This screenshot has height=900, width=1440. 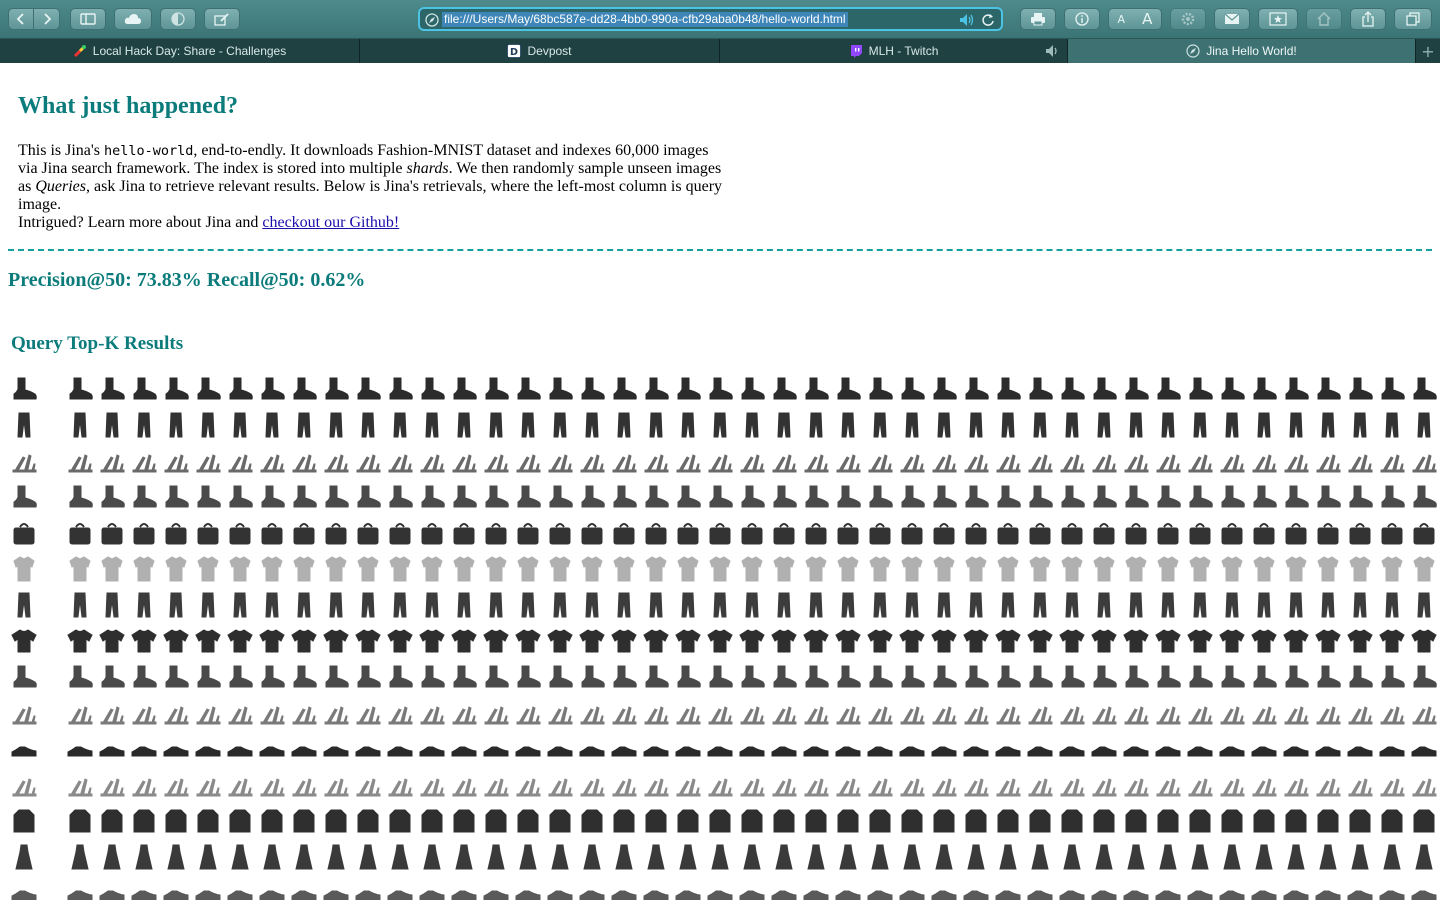 What do you see at coordinates (540, 51) in the screenshot?
I see `tab-devpost: D Devpost` at bounding box center [540, 51].